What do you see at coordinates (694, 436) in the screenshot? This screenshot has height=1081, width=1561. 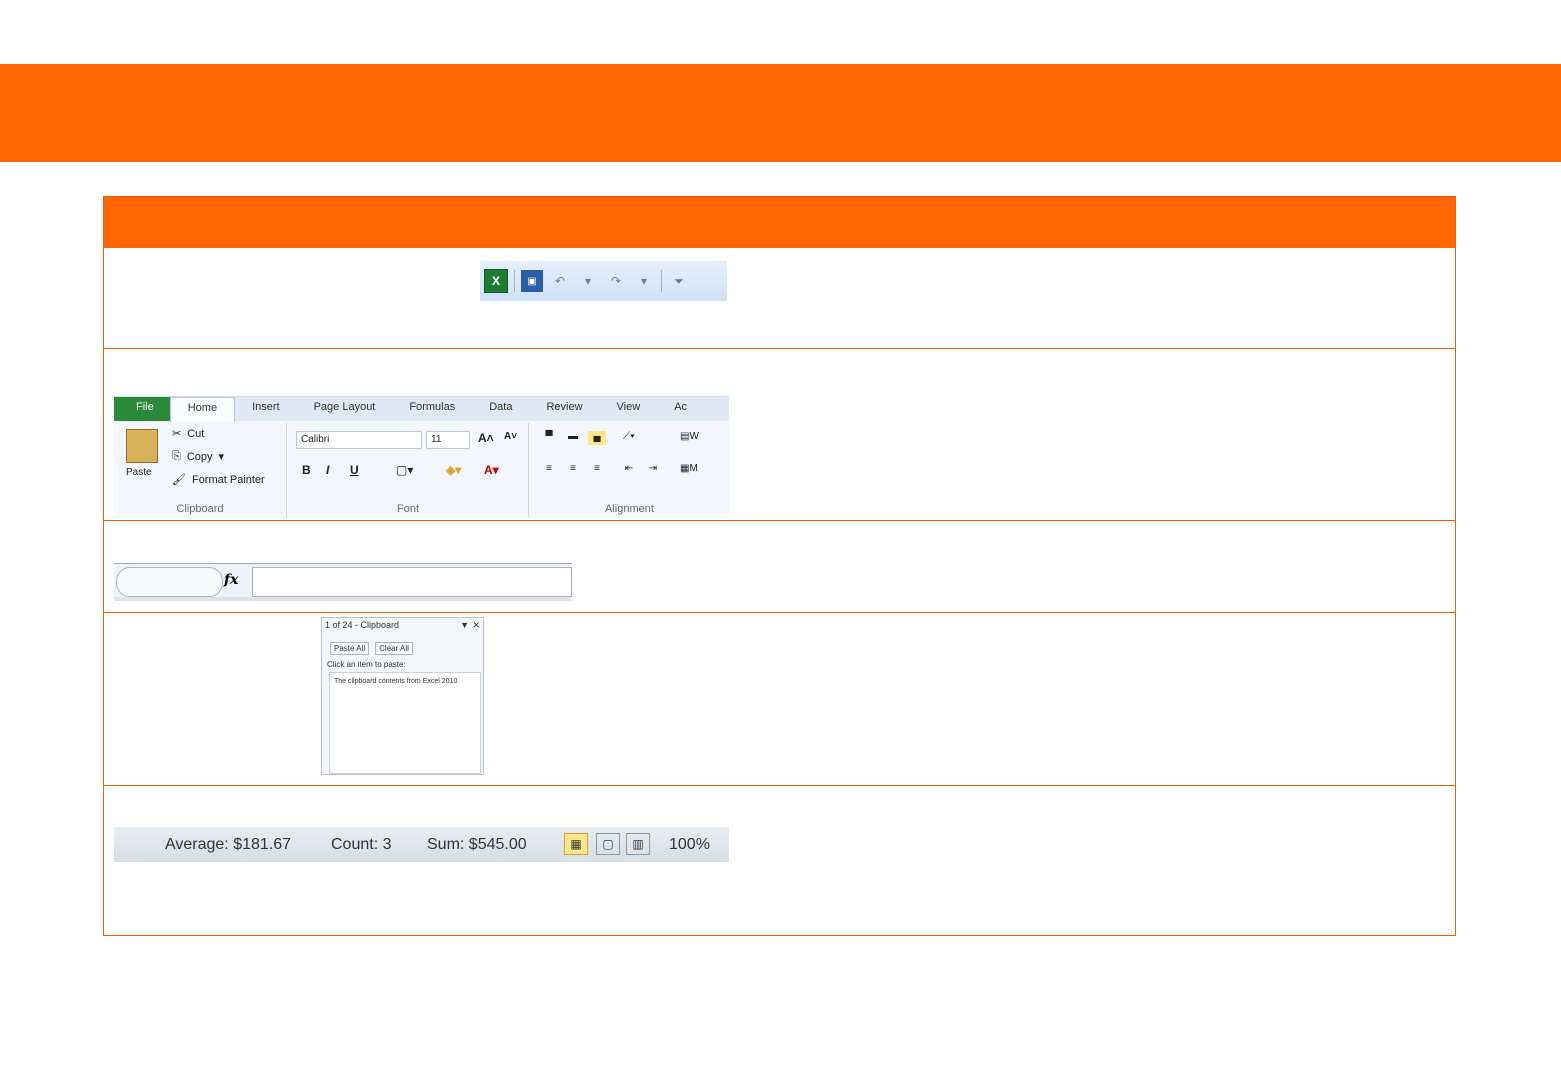 I see `wrap-text-label: W` at bounding box center [694, 436].